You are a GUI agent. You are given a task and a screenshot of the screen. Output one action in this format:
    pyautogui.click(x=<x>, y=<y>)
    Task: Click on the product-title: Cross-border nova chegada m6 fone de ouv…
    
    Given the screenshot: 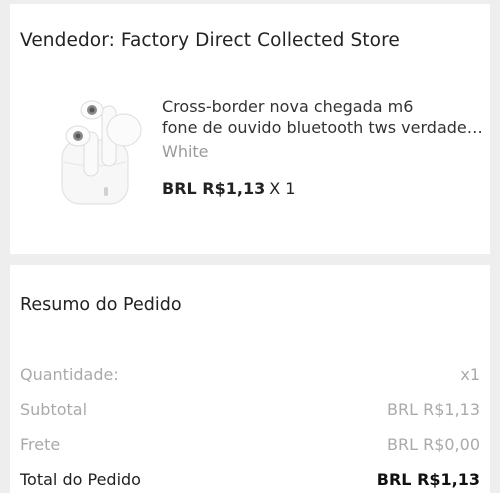 What is the action you would take?
    pyautogui.click(x=327, y=117)
    